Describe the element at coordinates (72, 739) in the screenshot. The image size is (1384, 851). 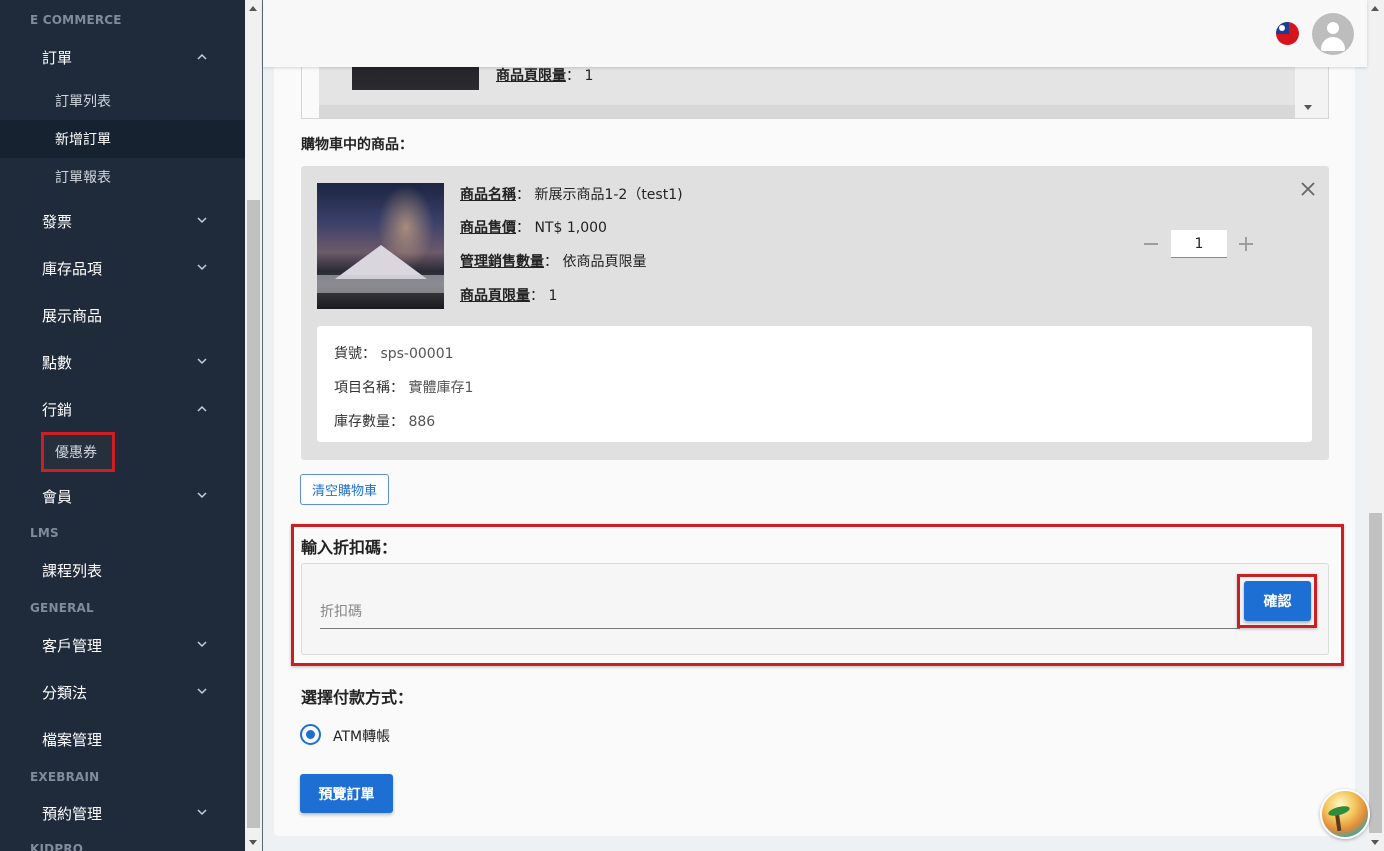
I see `sidebar-item-label: 檔案管理` at that location.